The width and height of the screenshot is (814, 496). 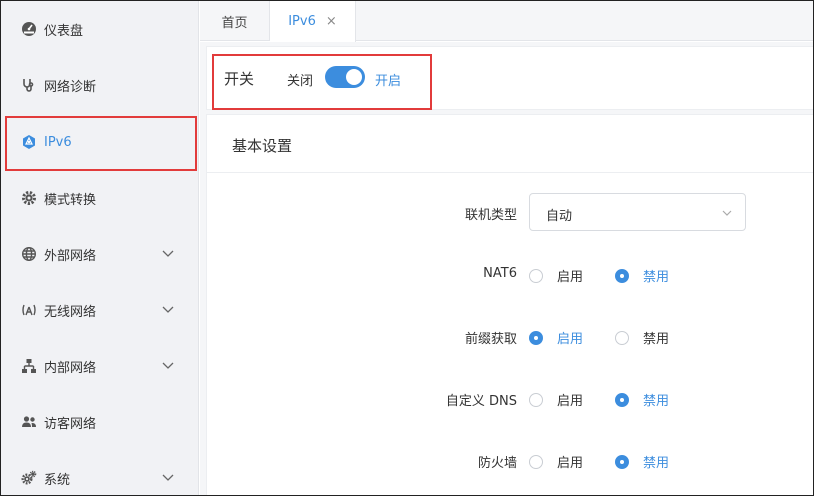 What do you see at coordinates (642, 461) in the screenshot?
I see `firewall-disable-radio: 禁用` at bounding box center [642, 461].